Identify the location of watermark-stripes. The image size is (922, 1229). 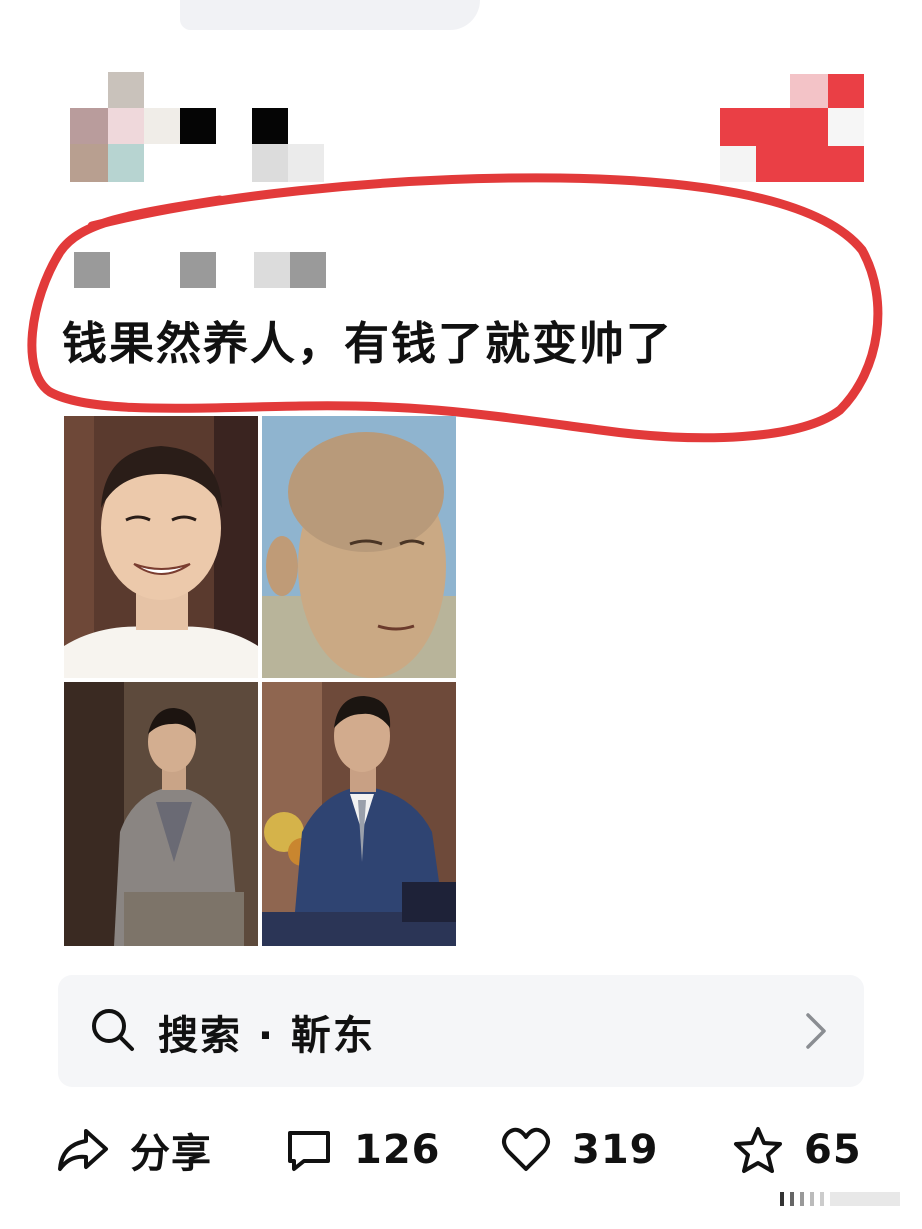
(840, 1199).